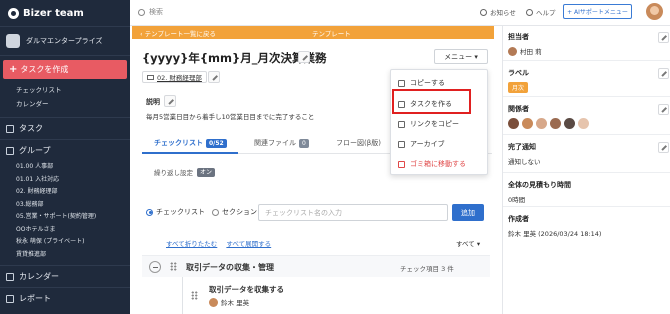 The image size is (670, 314). What do you see at coordinates (304, 57) in the screenshot?
I see `edit-title-icon` at bounding box center [304, 57].